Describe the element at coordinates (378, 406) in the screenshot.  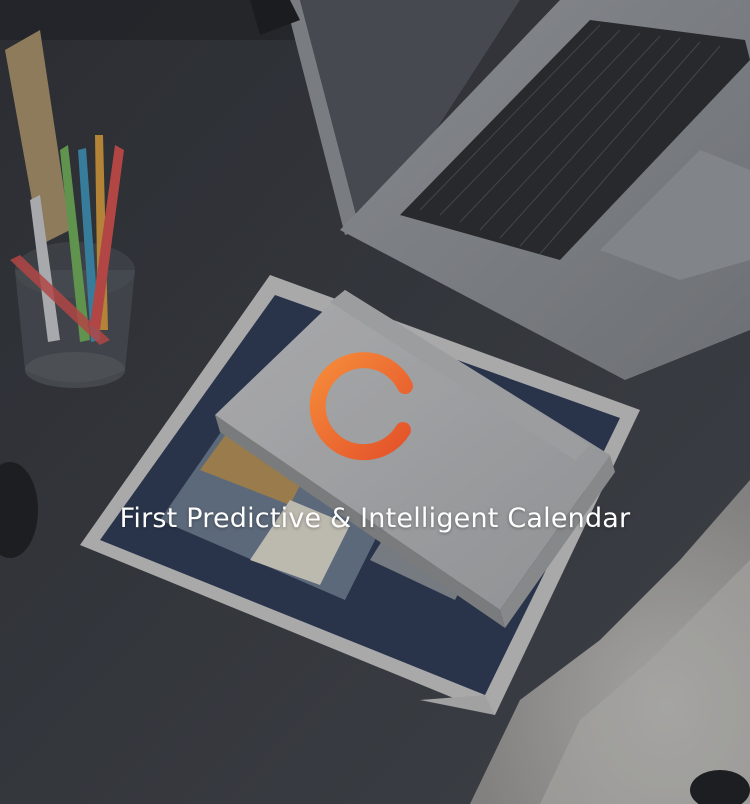
I see `power-g-logo-icon` at that location.